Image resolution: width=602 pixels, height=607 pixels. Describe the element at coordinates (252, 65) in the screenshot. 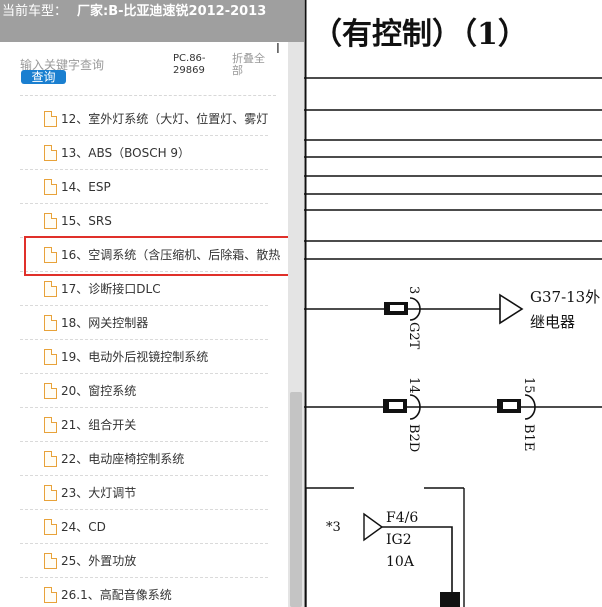

I see `collapse-all-button: 折叠全部` at that location.